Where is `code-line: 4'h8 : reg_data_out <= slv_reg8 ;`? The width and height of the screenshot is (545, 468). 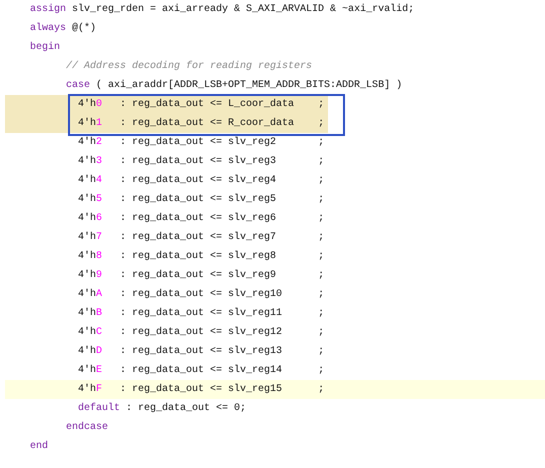 code-line: 4'h8 : reg_data_out <= slv_reg8 ; is located at coordinates (201, 257).